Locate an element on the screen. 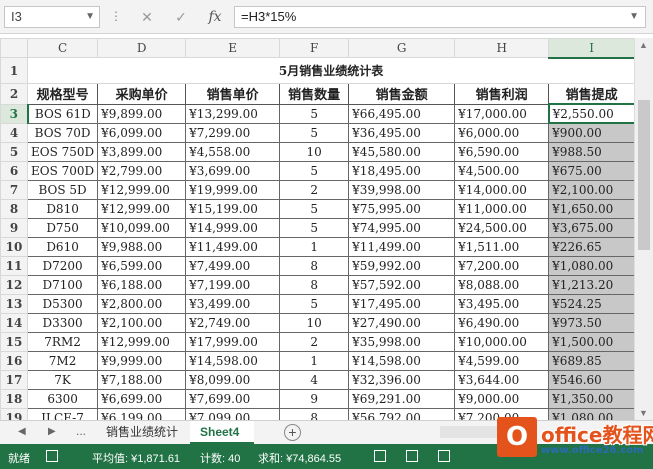 The width and height of the screenshot is (653, 469). more-options-icon: ⋮ is located at coordinates (116, 16).